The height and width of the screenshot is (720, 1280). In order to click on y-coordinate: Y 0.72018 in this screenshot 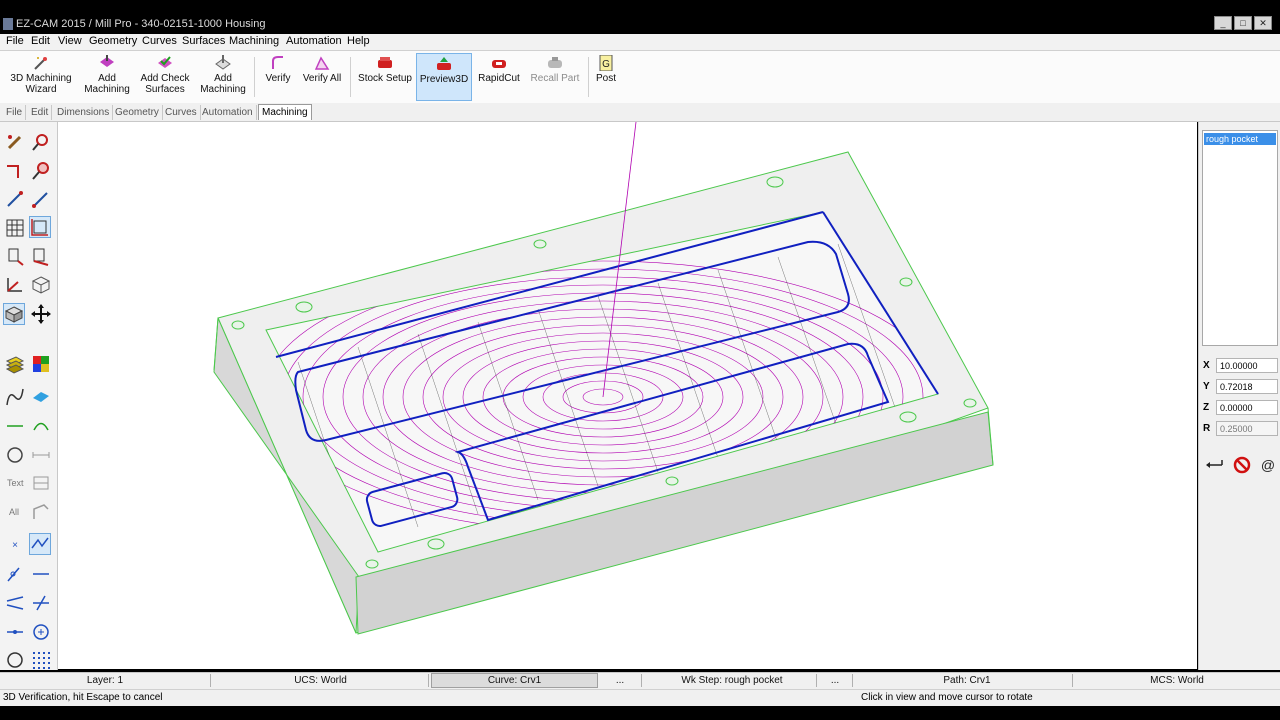, I will do `click(1241, 387)`.